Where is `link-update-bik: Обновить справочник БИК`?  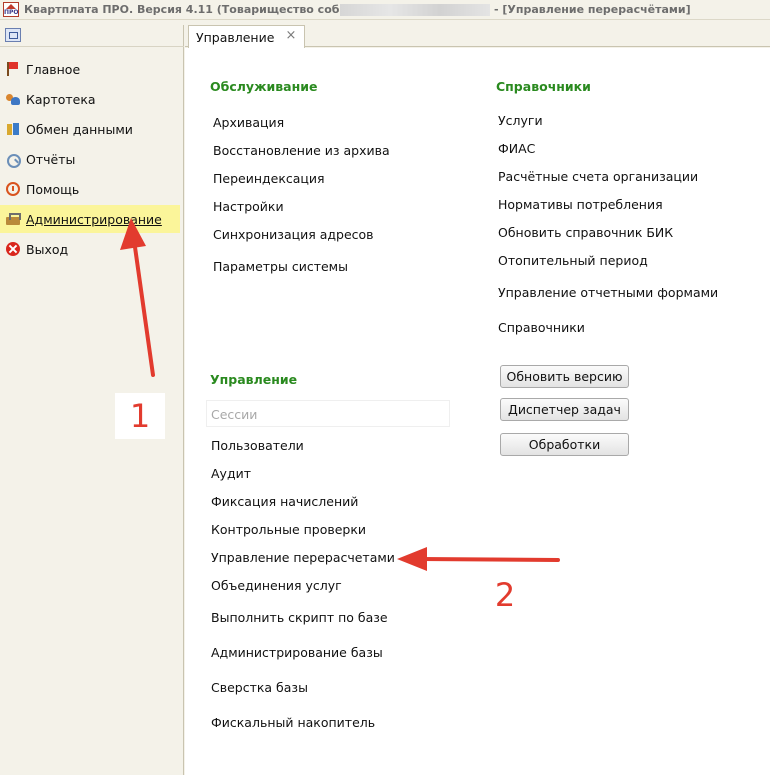
link-update-bik: Обновить справочник БИК is located at coordinates (585, 232).